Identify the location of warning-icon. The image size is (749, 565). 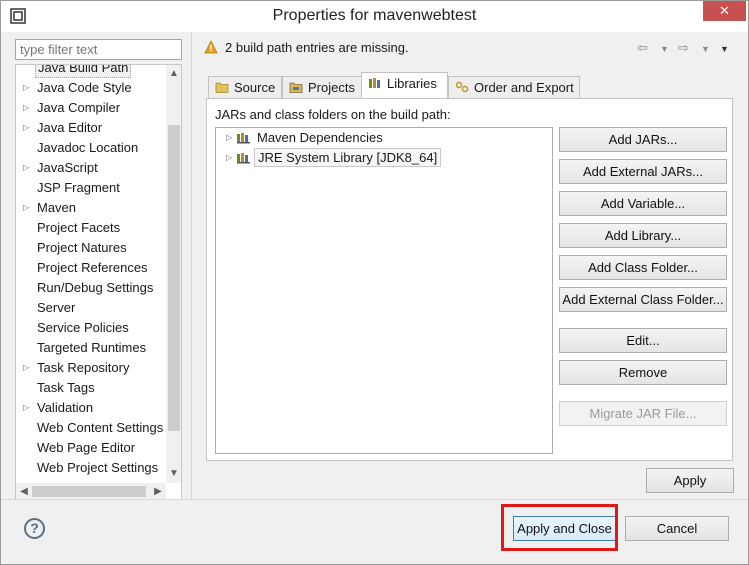
(211, 47).